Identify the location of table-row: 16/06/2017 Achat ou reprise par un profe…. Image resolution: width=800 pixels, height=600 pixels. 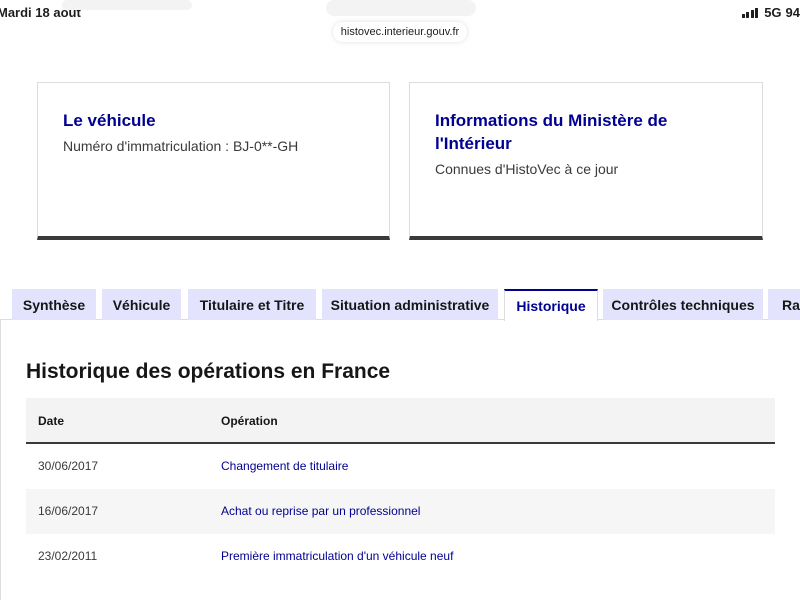
(400, 511).